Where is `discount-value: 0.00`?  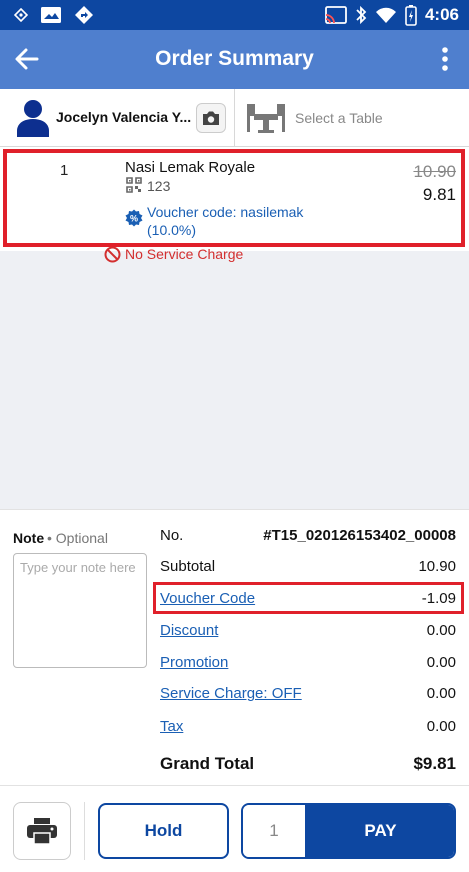
discount-value: 0.00 is located at coordinates (441, 630).